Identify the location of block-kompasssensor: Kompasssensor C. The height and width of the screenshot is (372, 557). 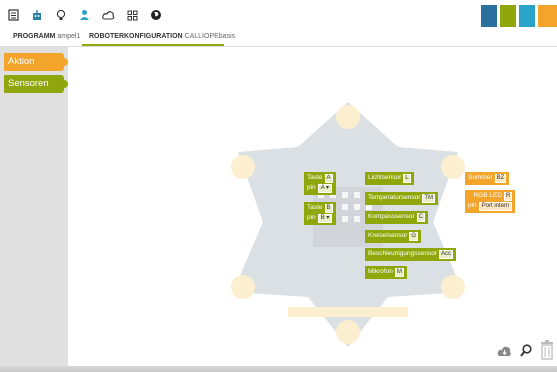
(396, 217).